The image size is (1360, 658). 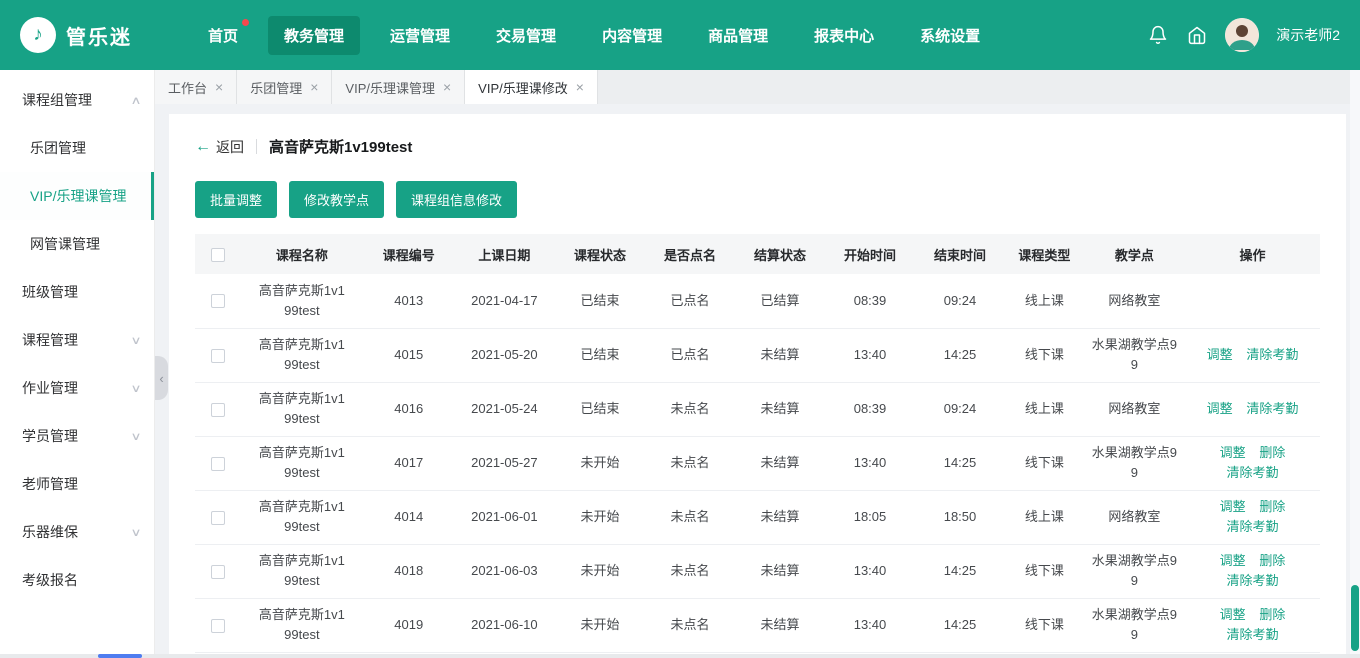 What do you see at coordinates (120, 656) in the screenshot?
I see `horizontal-scrollbar-thumb` at bounding box center [120, 656].